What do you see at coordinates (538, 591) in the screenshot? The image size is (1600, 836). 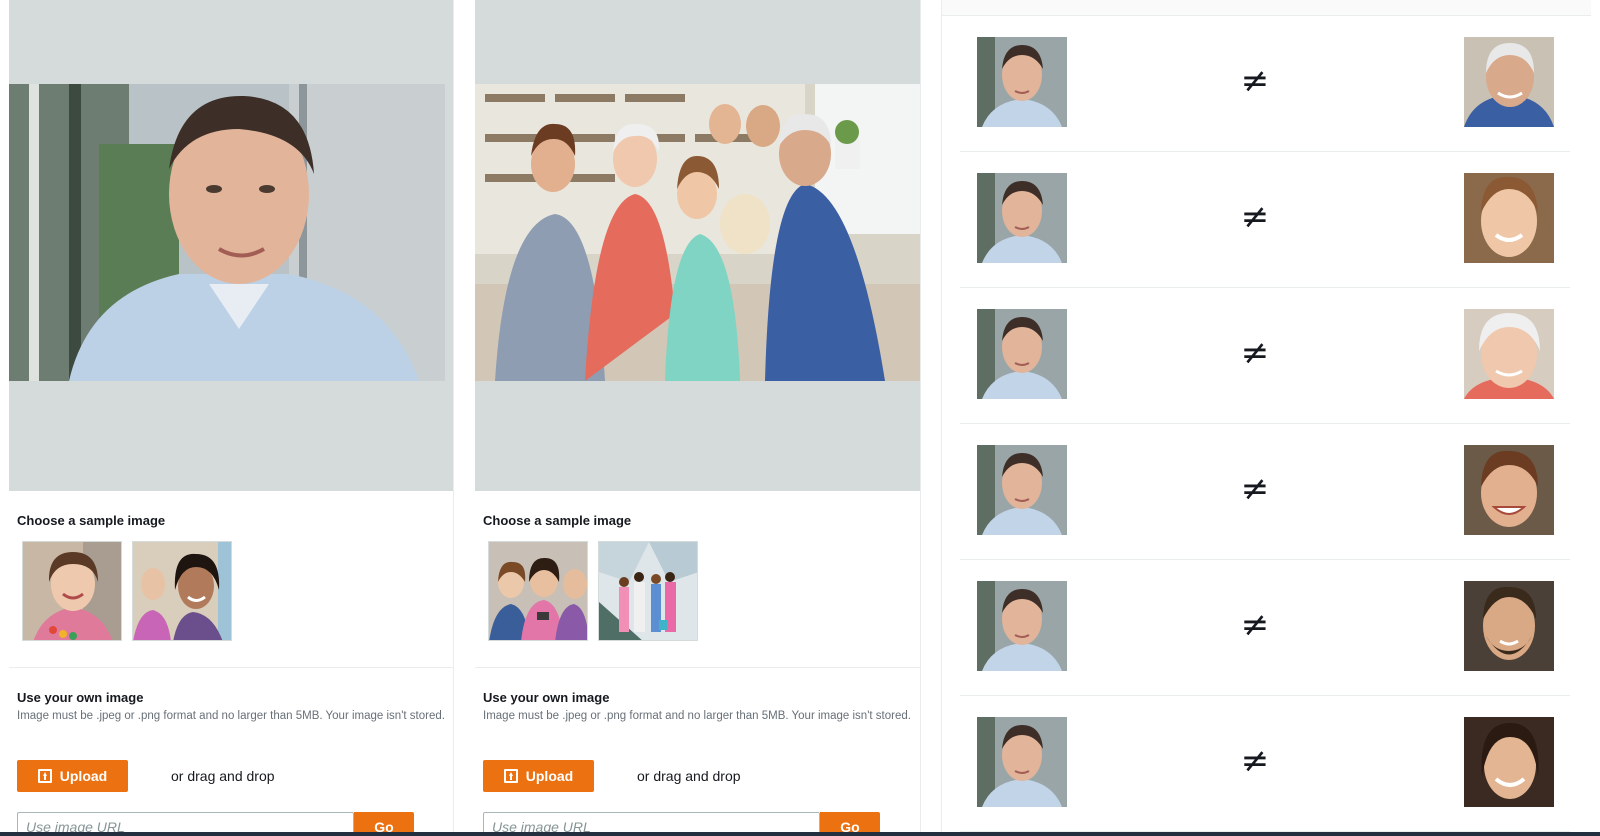 I see `sample-image-girls-phone` at bounding box center [538, 591].